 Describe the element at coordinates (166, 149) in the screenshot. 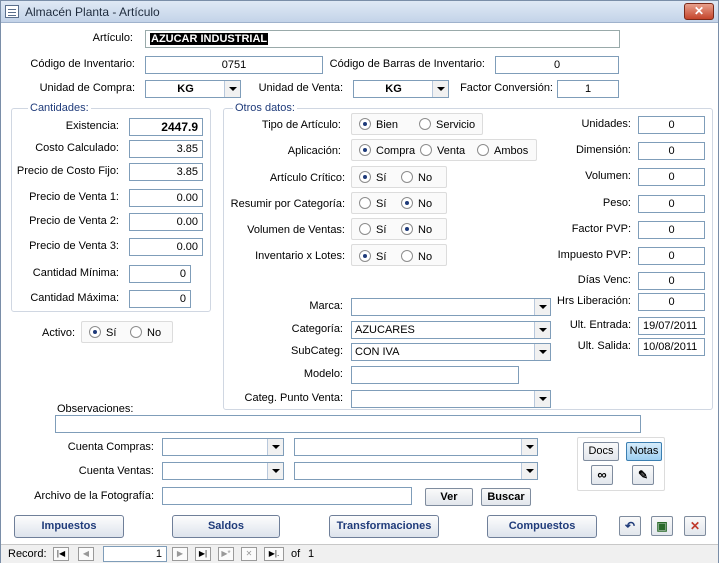

I see `cantidades-field-1: 3.85` at that location.